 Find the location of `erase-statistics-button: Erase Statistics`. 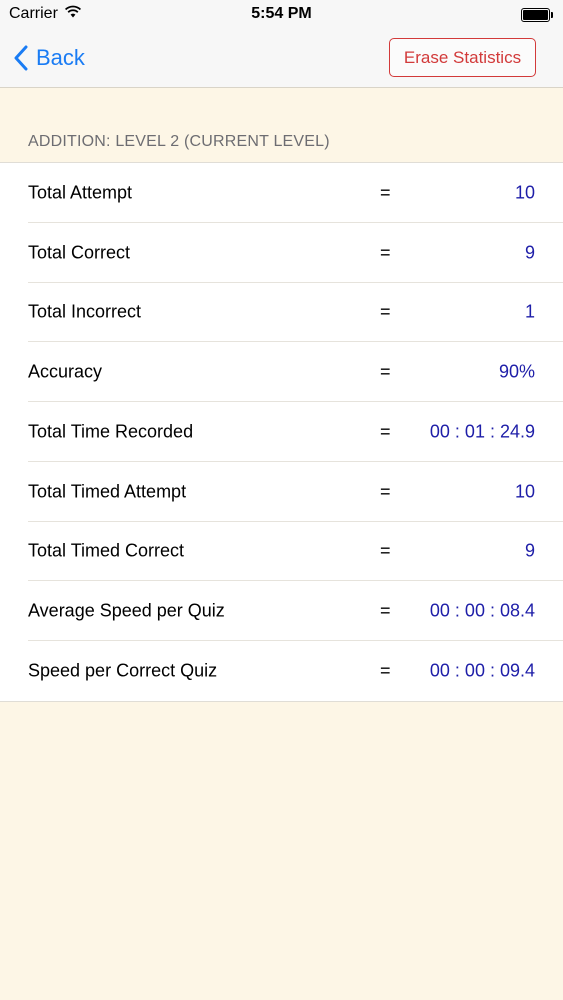

erase-statistics-button: Erase Statistics is located at coordinates (462, 57).